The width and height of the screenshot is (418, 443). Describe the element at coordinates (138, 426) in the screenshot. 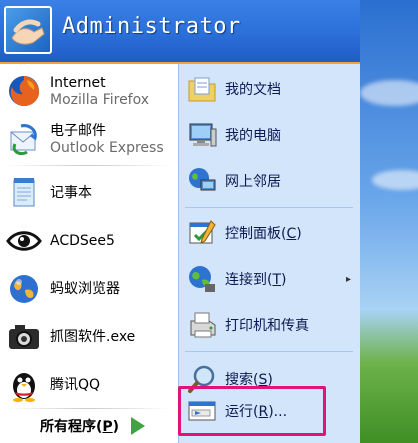

I see `play-arrow-icon` at that location.